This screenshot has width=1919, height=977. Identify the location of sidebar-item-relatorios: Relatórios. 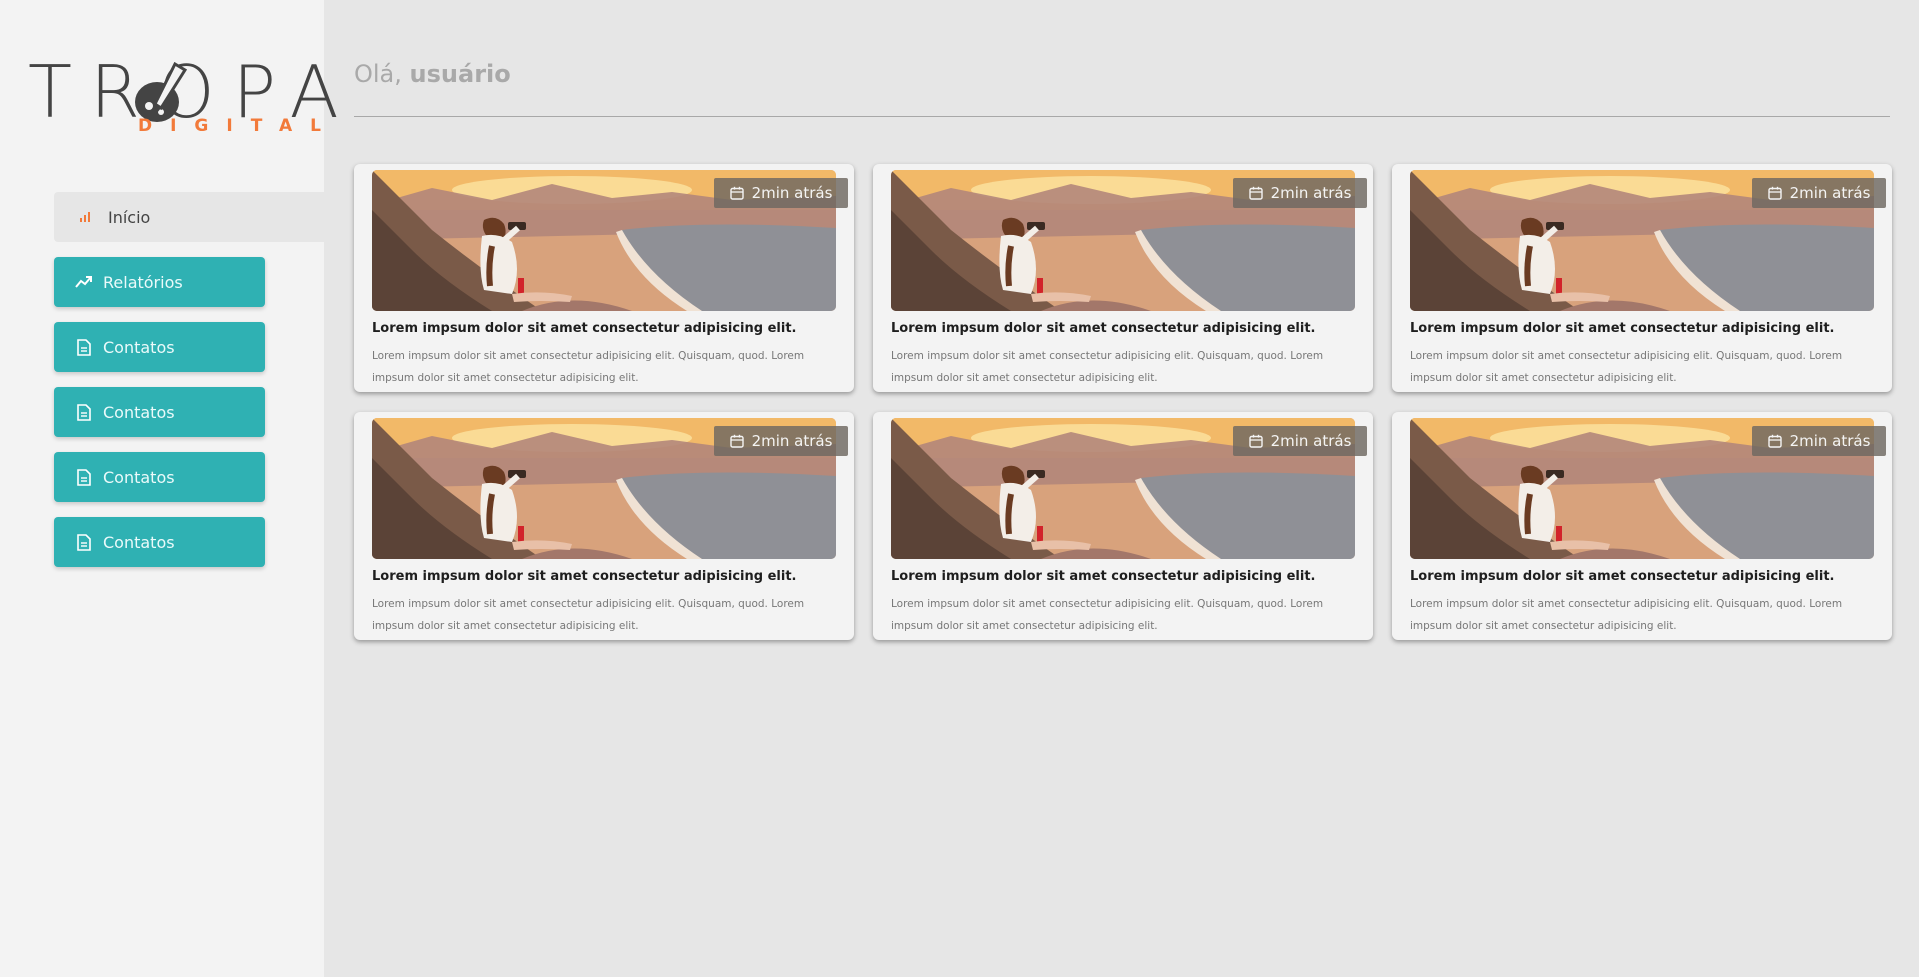
(159, 282).